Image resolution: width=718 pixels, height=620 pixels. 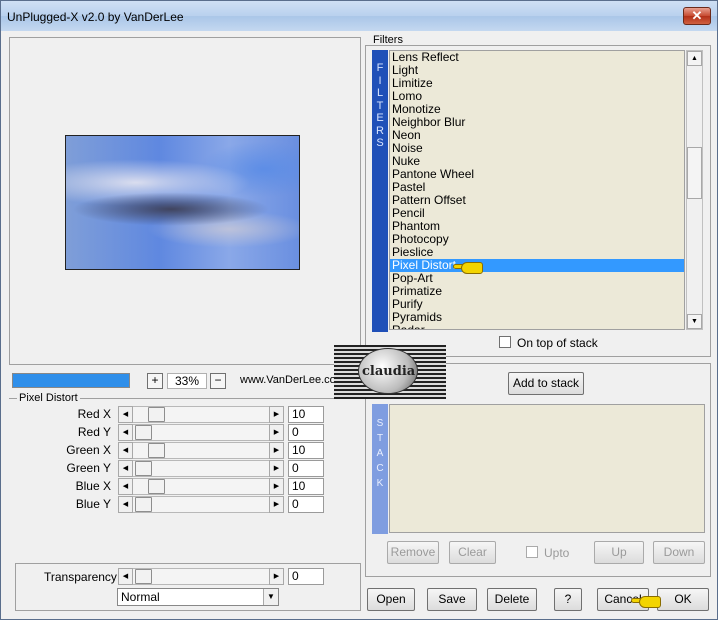 I want to click on param-label: Green Y, so click(x=88, y=468).